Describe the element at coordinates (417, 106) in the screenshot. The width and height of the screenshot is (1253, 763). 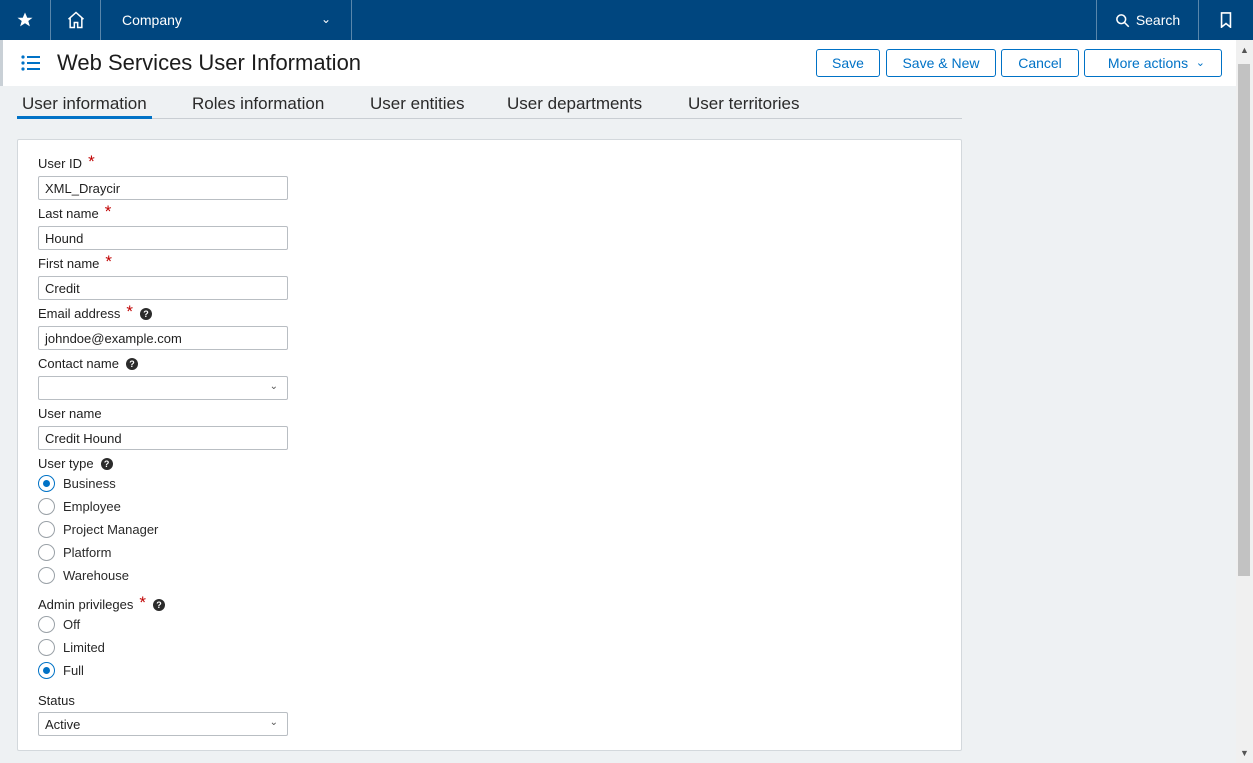
I see `tab-user-entities: User entities` at that location.